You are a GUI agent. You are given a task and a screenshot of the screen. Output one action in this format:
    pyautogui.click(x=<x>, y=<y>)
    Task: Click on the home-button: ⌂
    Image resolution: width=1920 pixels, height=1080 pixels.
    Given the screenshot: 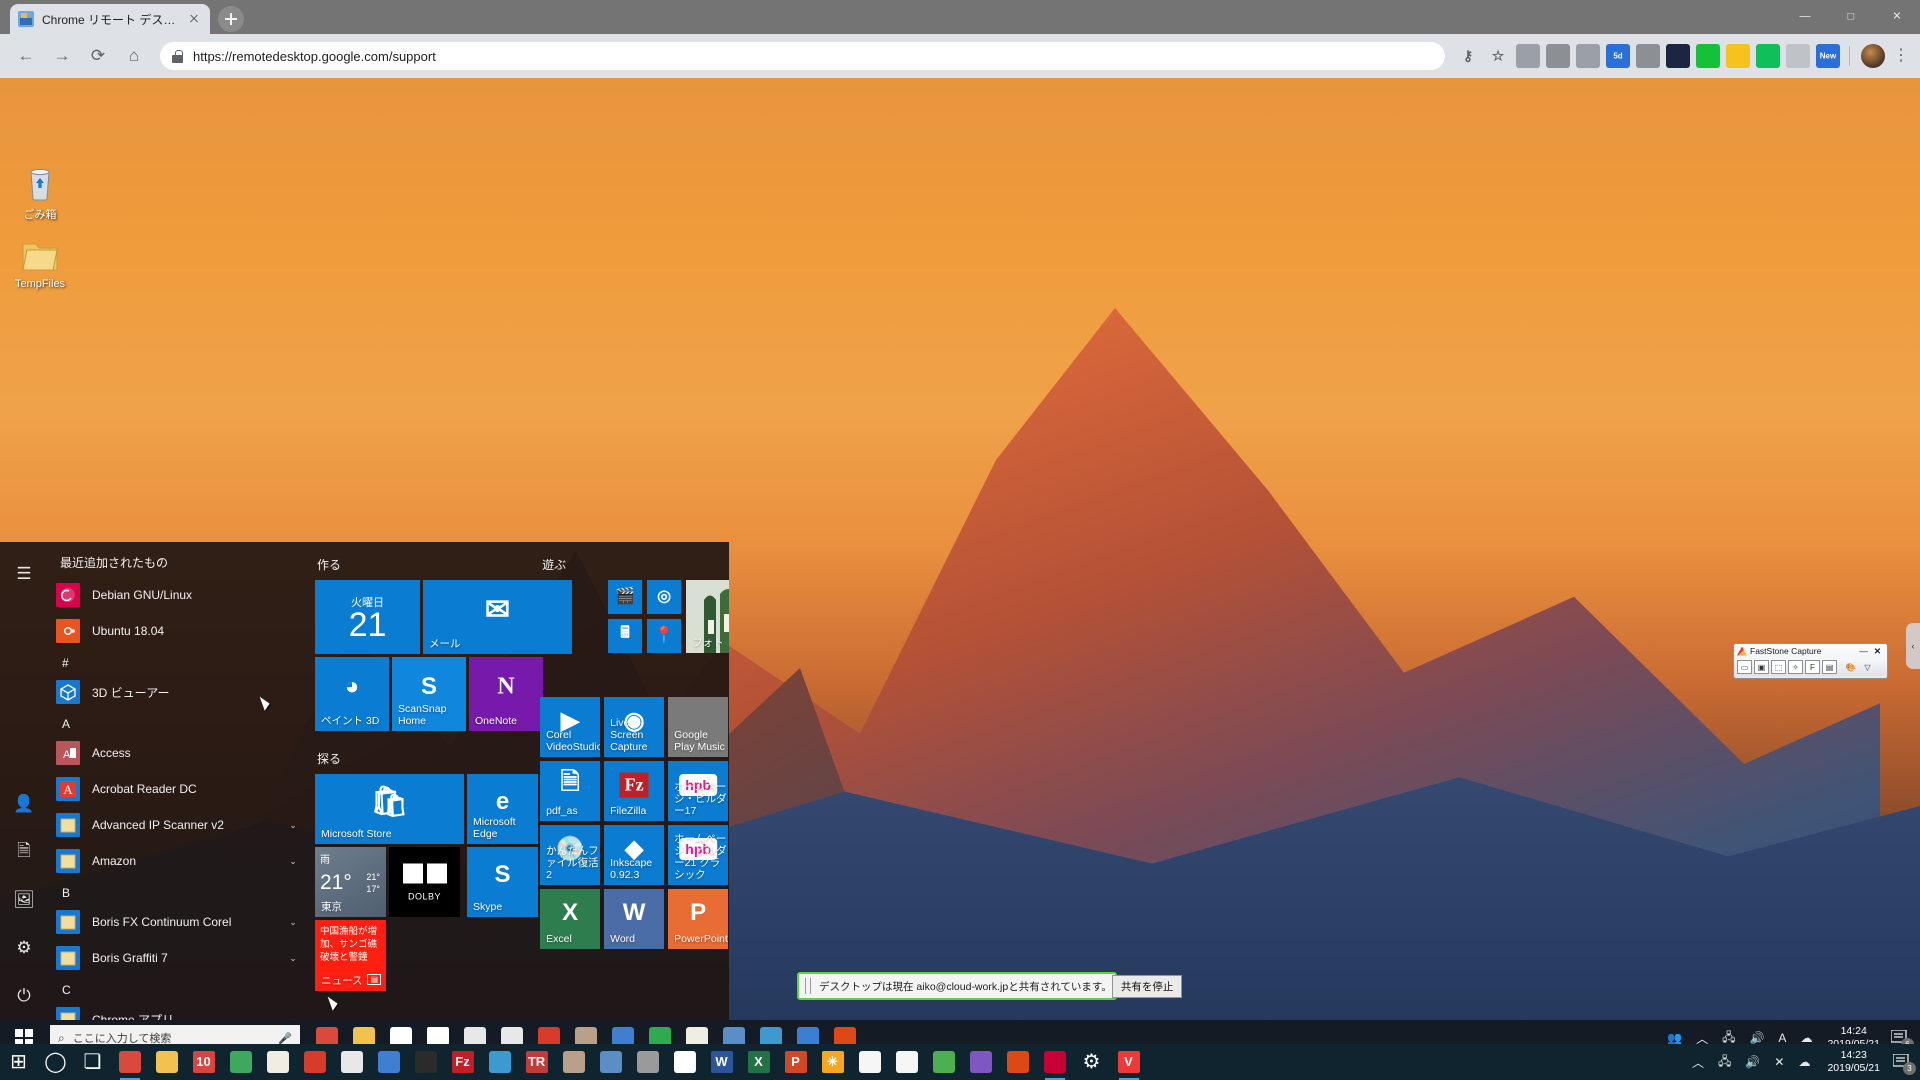 What is the action you would take?
    pyautogui.click(x=134, y=56)
    